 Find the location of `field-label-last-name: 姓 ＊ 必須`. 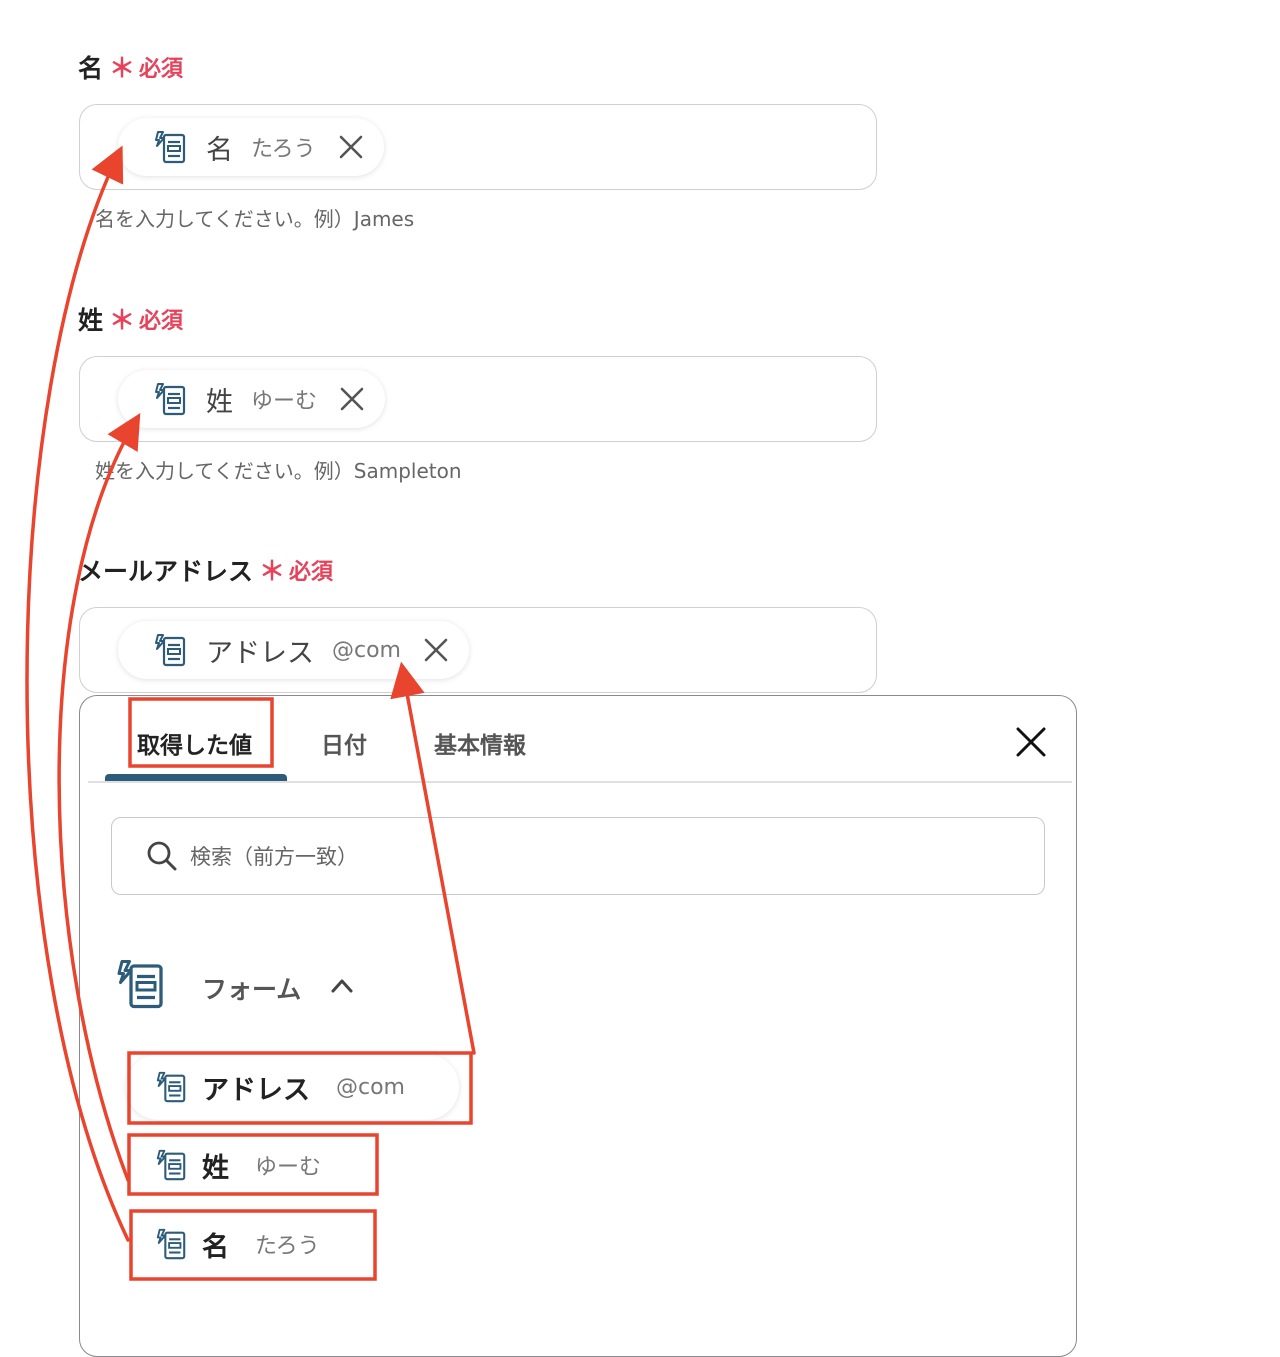

field-label-last-name: 姓 ＊ 必須 is located at coordinates (130, 318).